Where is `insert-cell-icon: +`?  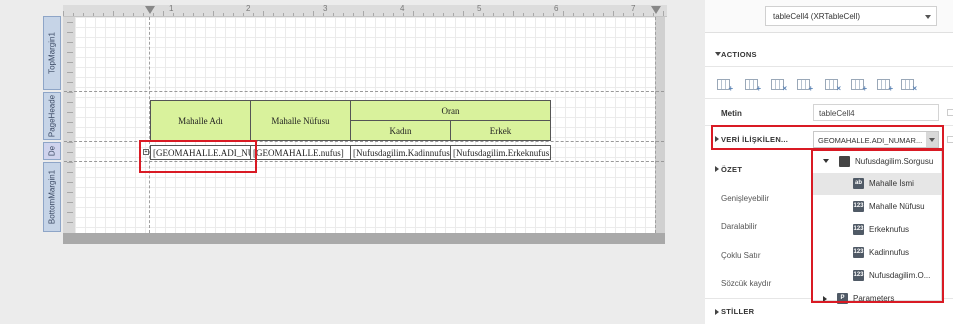 insert-cell-icon: + is located at coordinates (805, 86).